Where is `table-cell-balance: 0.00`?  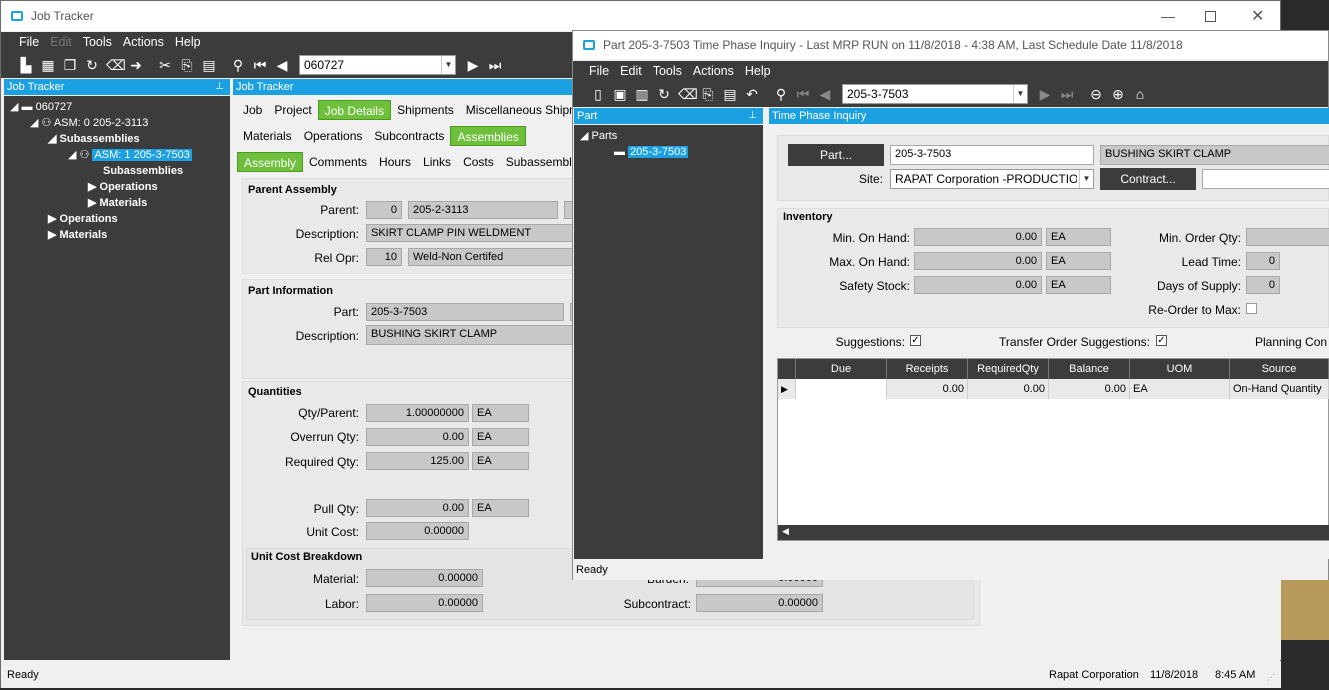 table-cell-balance: 0.00 is located at coordinates (1089, 389).